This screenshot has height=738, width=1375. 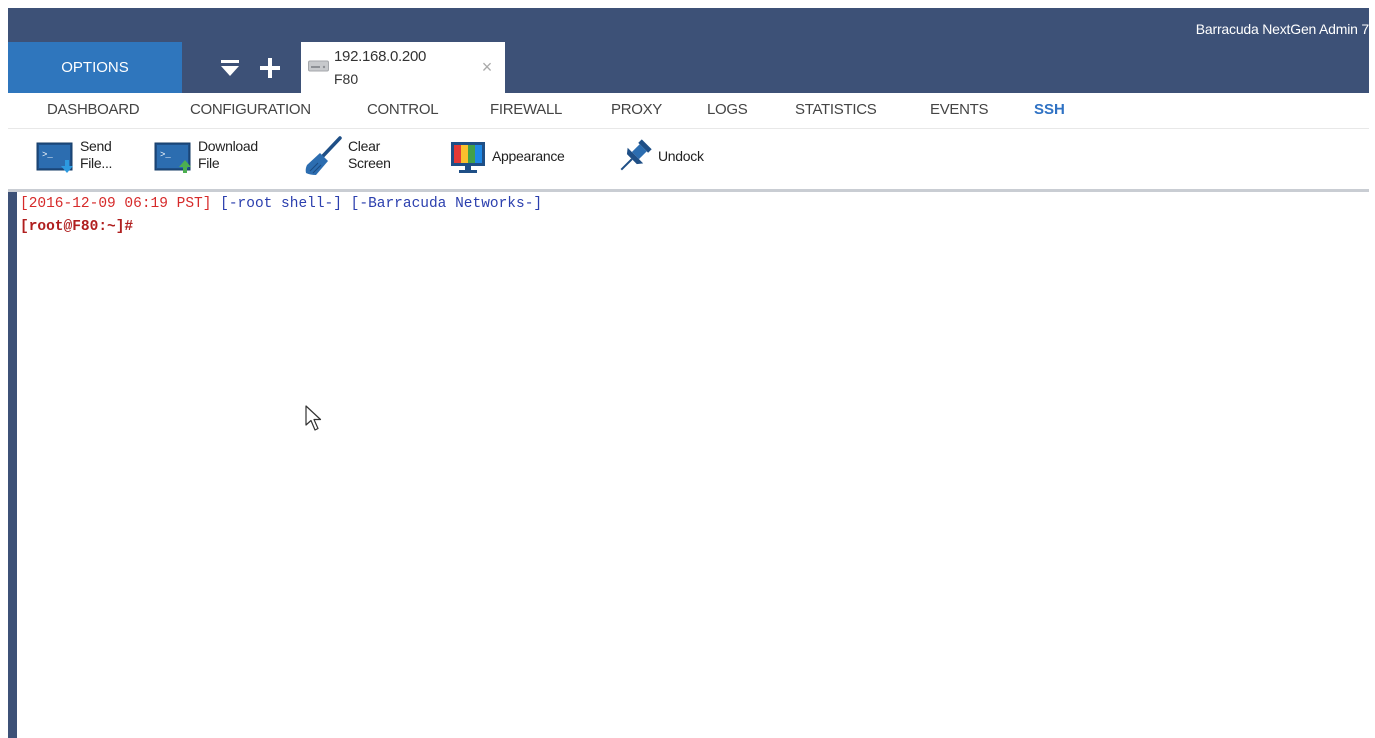 I want to click on nav-logs: LOGS, so click(x=727, y=109).